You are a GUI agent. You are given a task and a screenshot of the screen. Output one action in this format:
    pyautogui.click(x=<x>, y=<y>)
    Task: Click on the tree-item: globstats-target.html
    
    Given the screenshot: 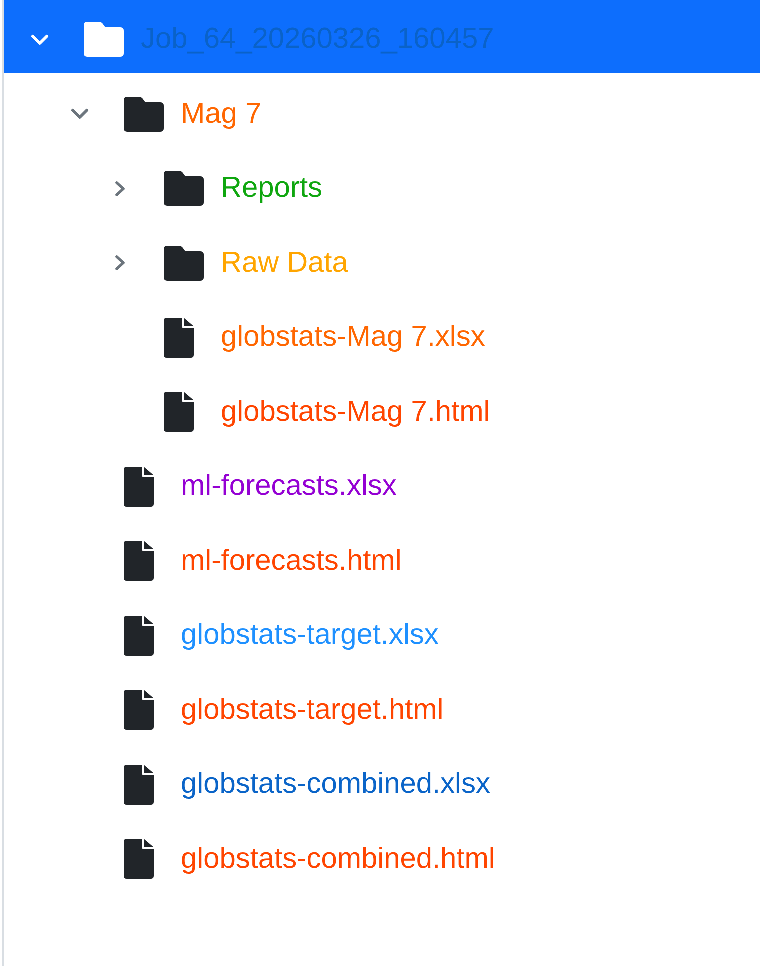 What is the action you would take?
    pyautogui.click(x=382, y=706)
    